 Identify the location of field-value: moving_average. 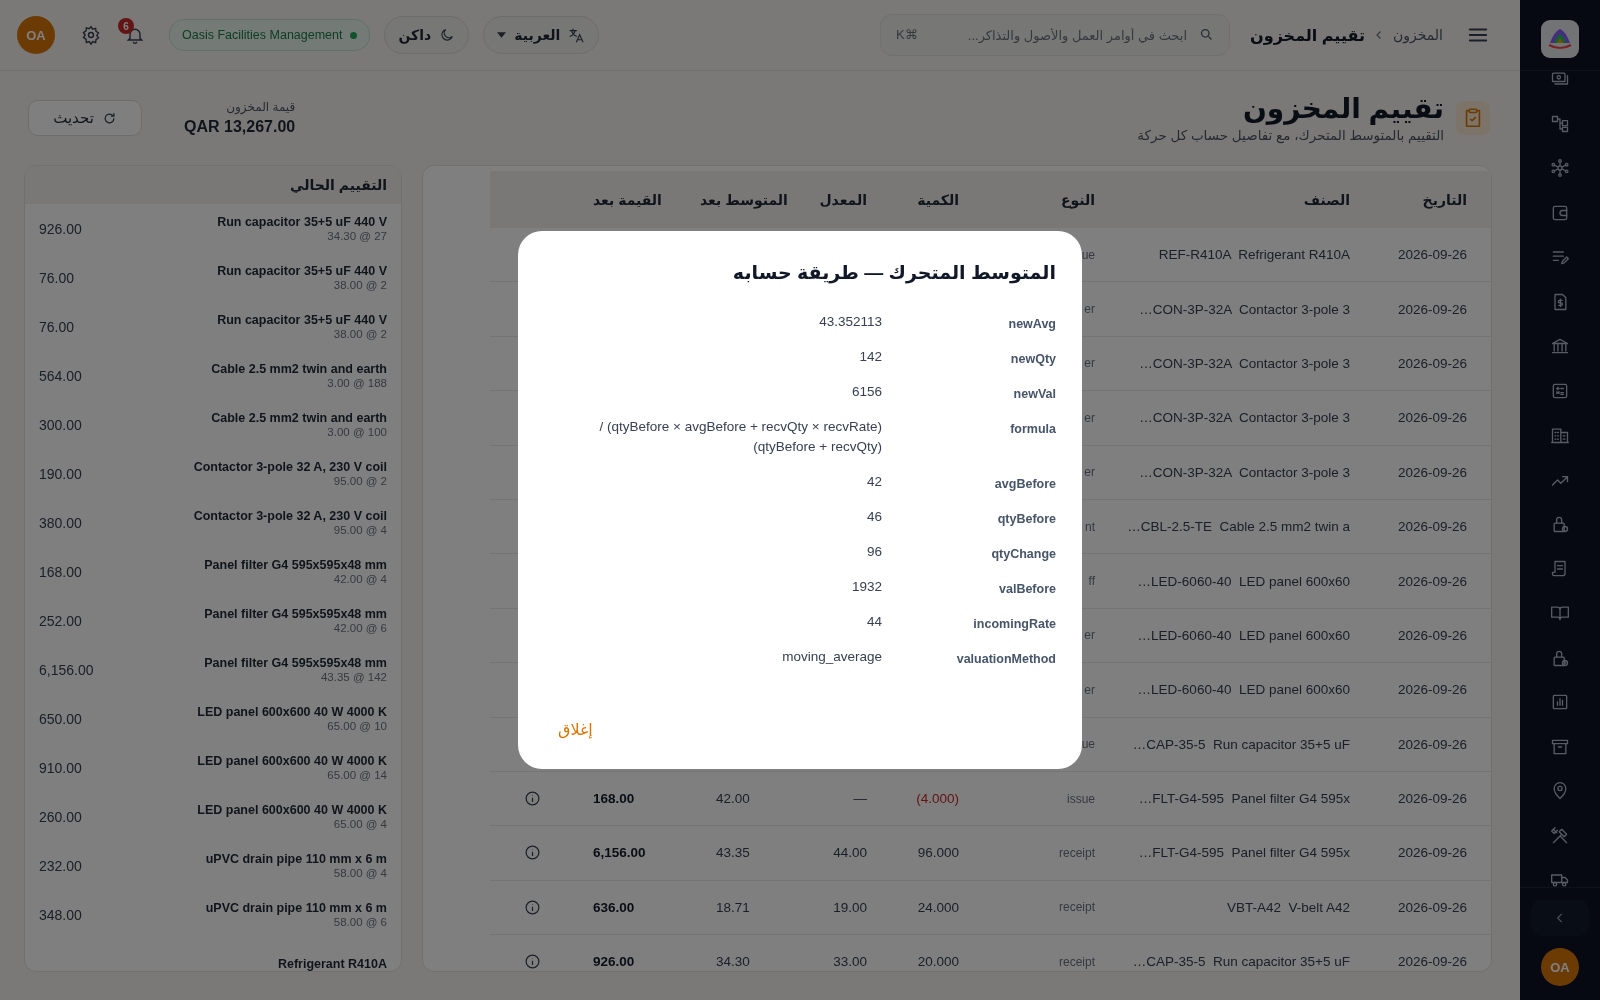
(831, 657).